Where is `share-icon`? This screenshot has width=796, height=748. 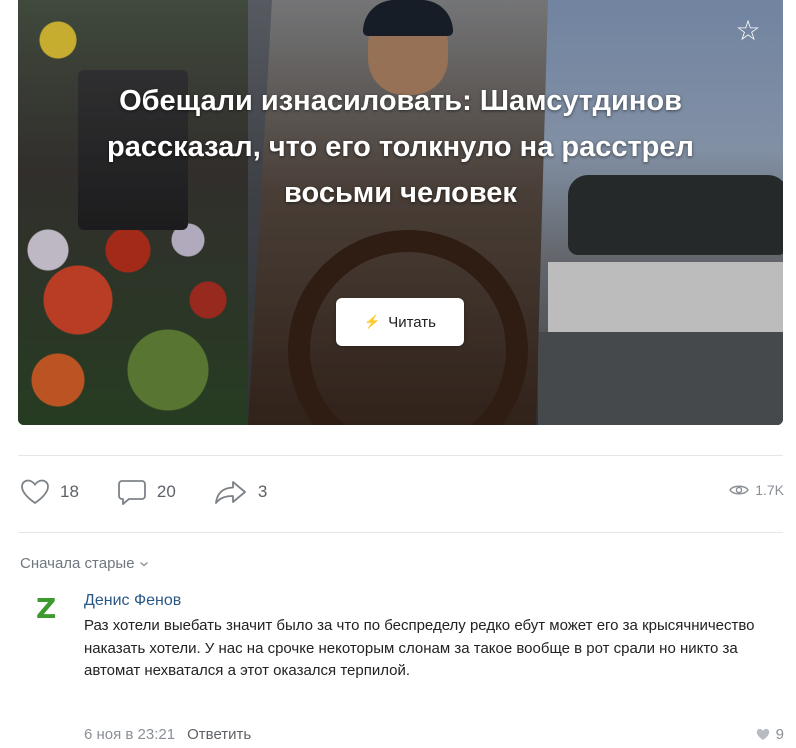 share-icon is located at coordinates (230, 492).